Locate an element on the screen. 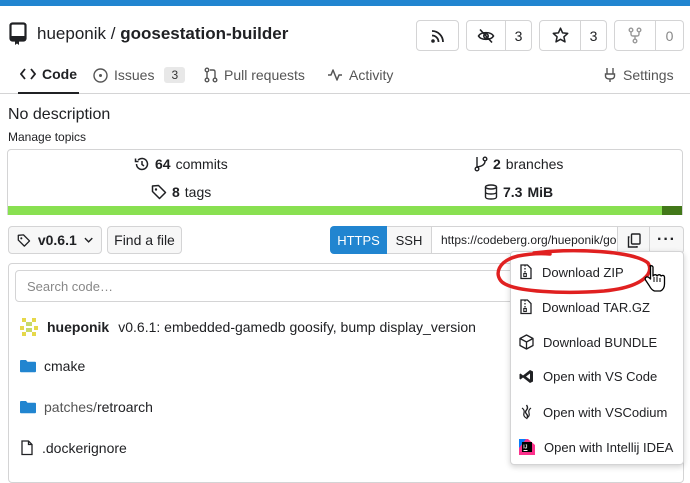 This screenshot has height=483, width=690. tab-pull-requests-label: Pull requests is located at coordinates (264, 75).